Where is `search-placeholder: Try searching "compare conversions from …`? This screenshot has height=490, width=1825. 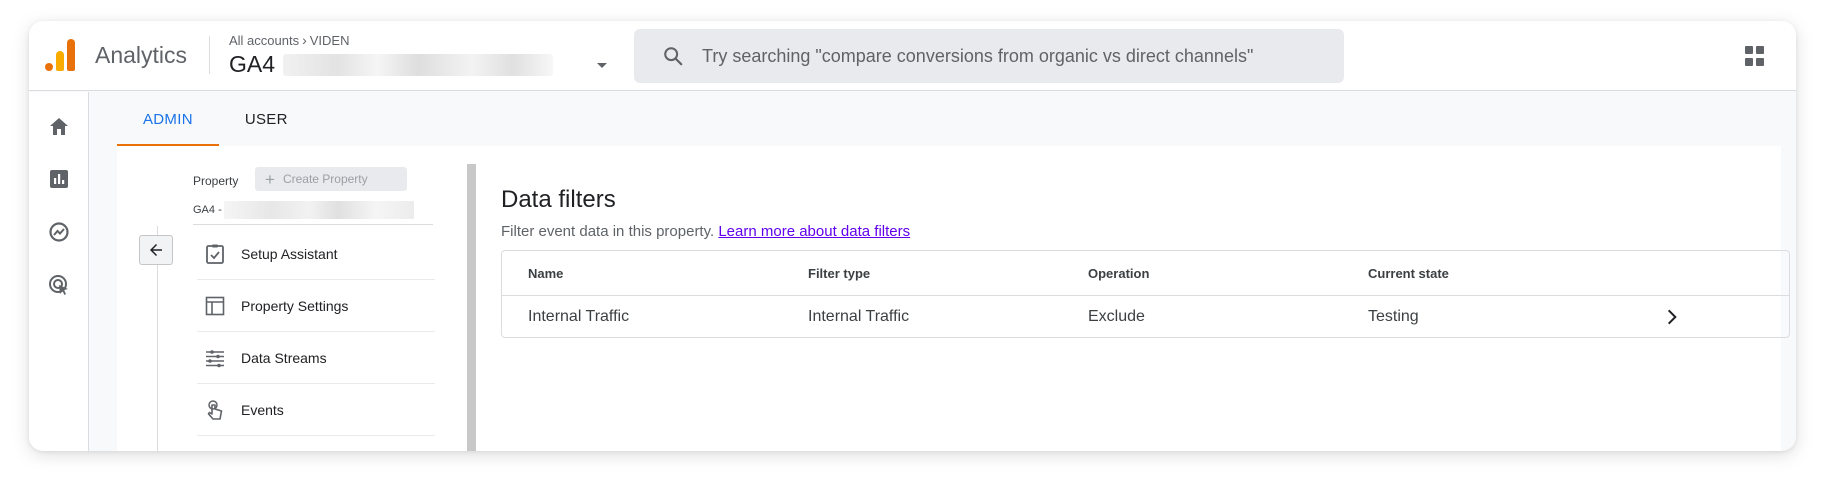
search-placeholder: Try searching "compare conversions from … is located at coordinates (977, 56).